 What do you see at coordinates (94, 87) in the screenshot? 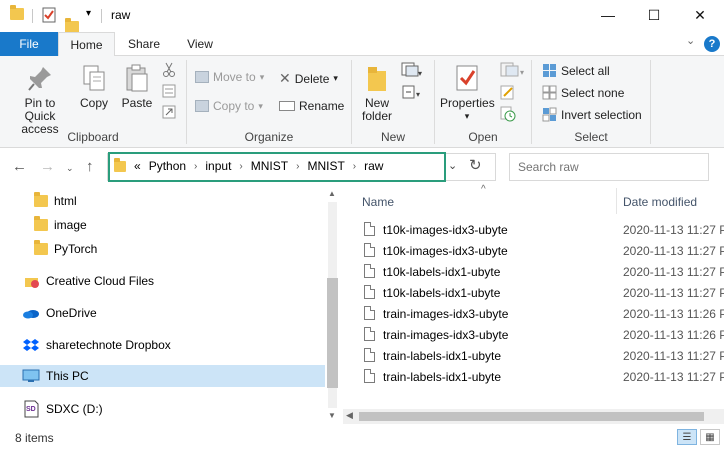
I see `copy-button: Copy` at bounding box center [94, 87].